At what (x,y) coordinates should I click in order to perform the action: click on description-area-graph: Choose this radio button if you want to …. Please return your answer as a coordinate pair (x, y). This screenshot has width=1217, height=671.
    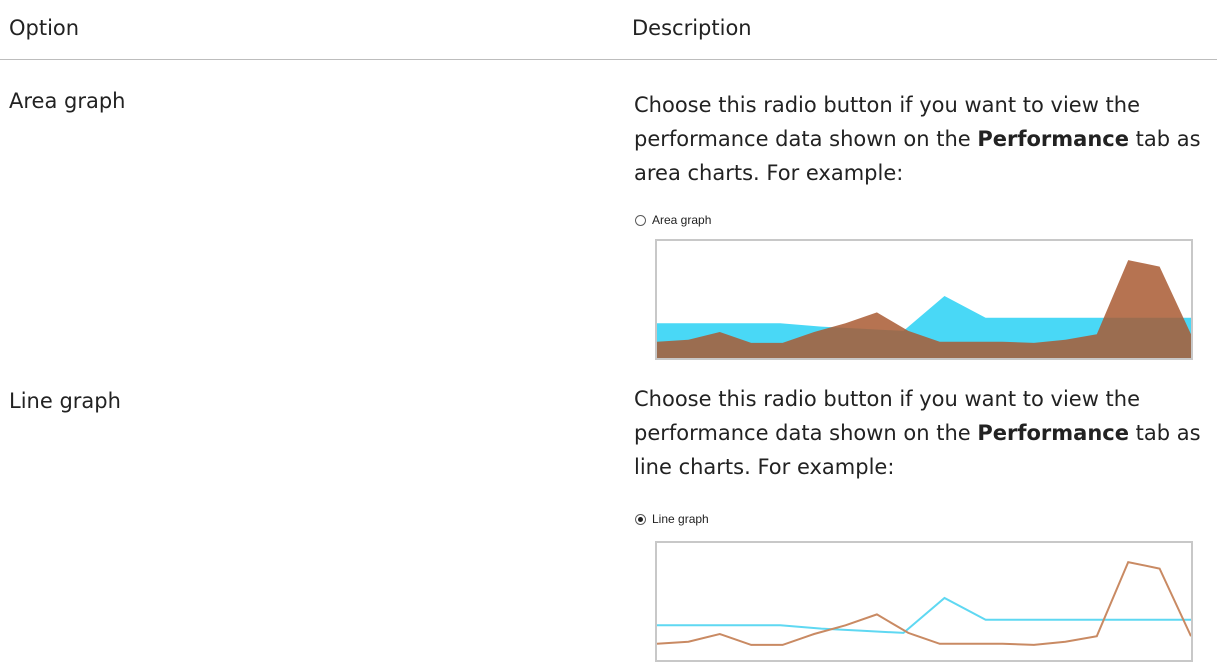
    Looking at the image, I should click on (924, 139).